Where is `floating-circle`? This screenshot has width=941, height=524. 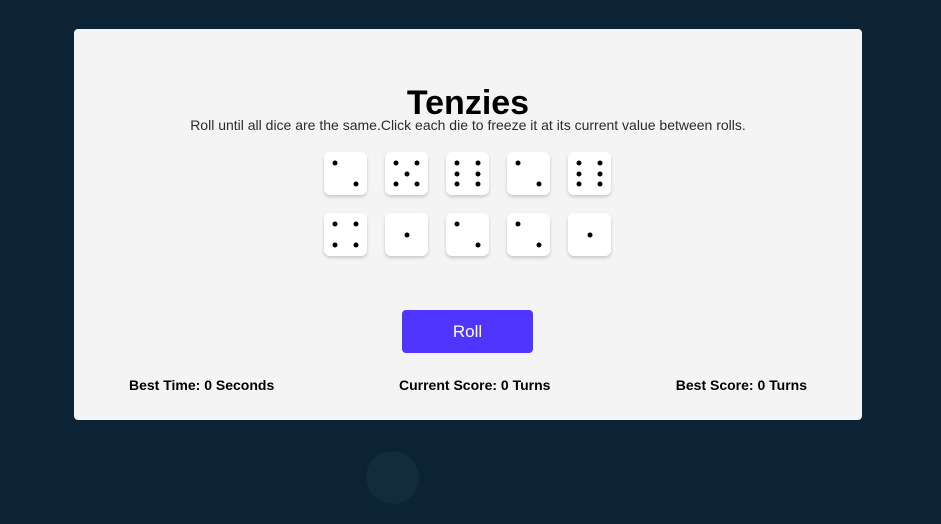 floating-circle is located at coordinates (392, 477).